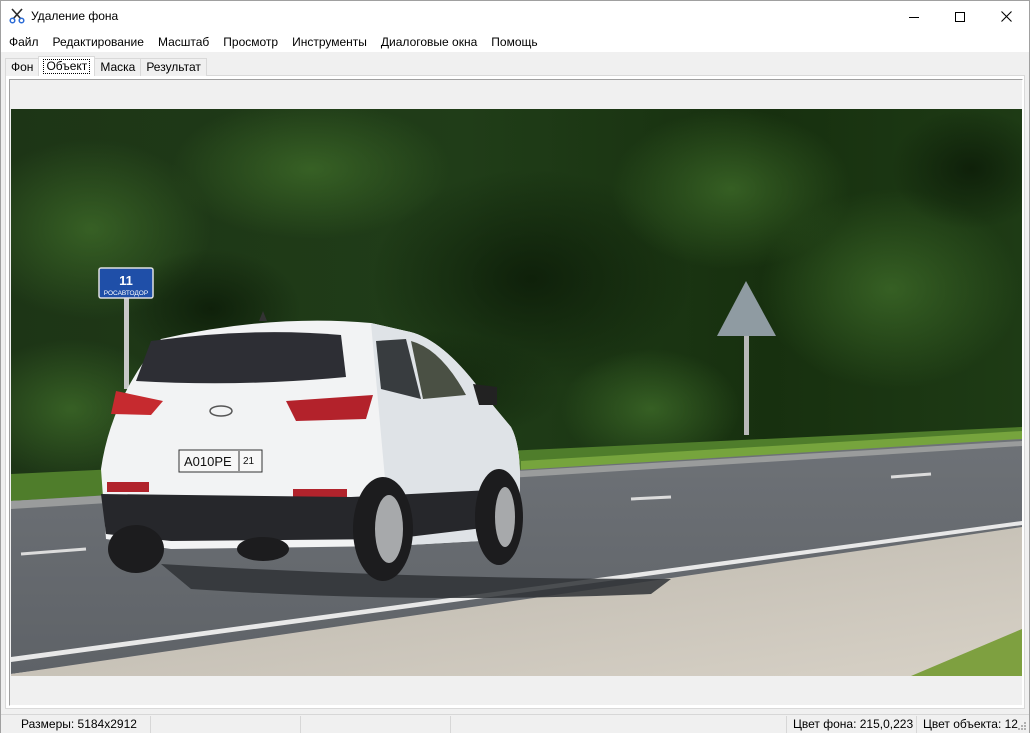 The height and width of the screenshot is (733, 1030). What do you see at coordinates (183, 42) in the screenshot?
I see `menu-zoom: Масштаб` at bounding box center [183, 42].